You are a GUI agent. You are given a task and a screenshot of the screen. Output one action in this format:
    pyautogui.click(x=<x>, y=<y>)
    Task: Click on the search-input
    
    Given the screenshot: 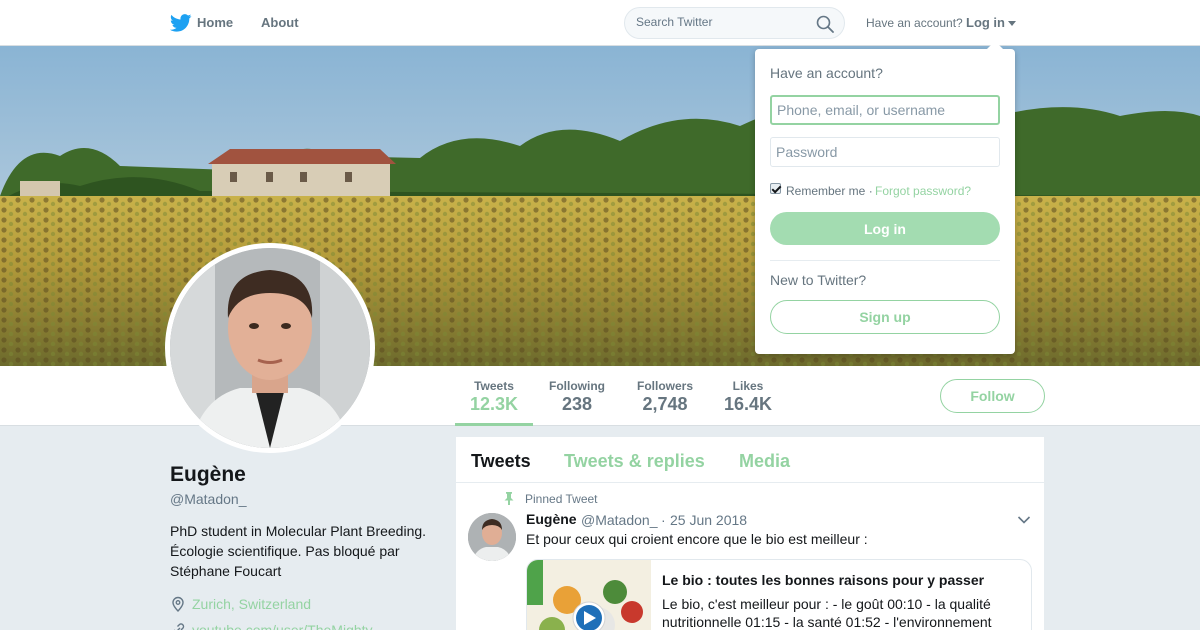 What is the action you would take?
    pyautogui.click(x=721, y=22)
    